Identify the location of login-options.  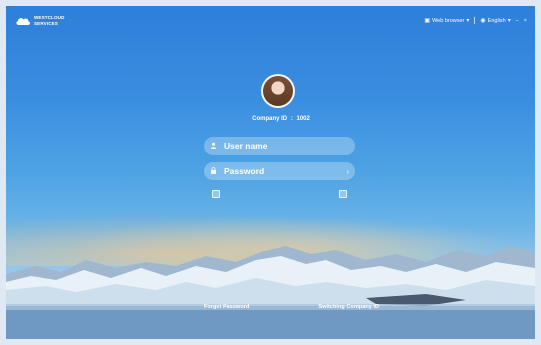
(279, 194).